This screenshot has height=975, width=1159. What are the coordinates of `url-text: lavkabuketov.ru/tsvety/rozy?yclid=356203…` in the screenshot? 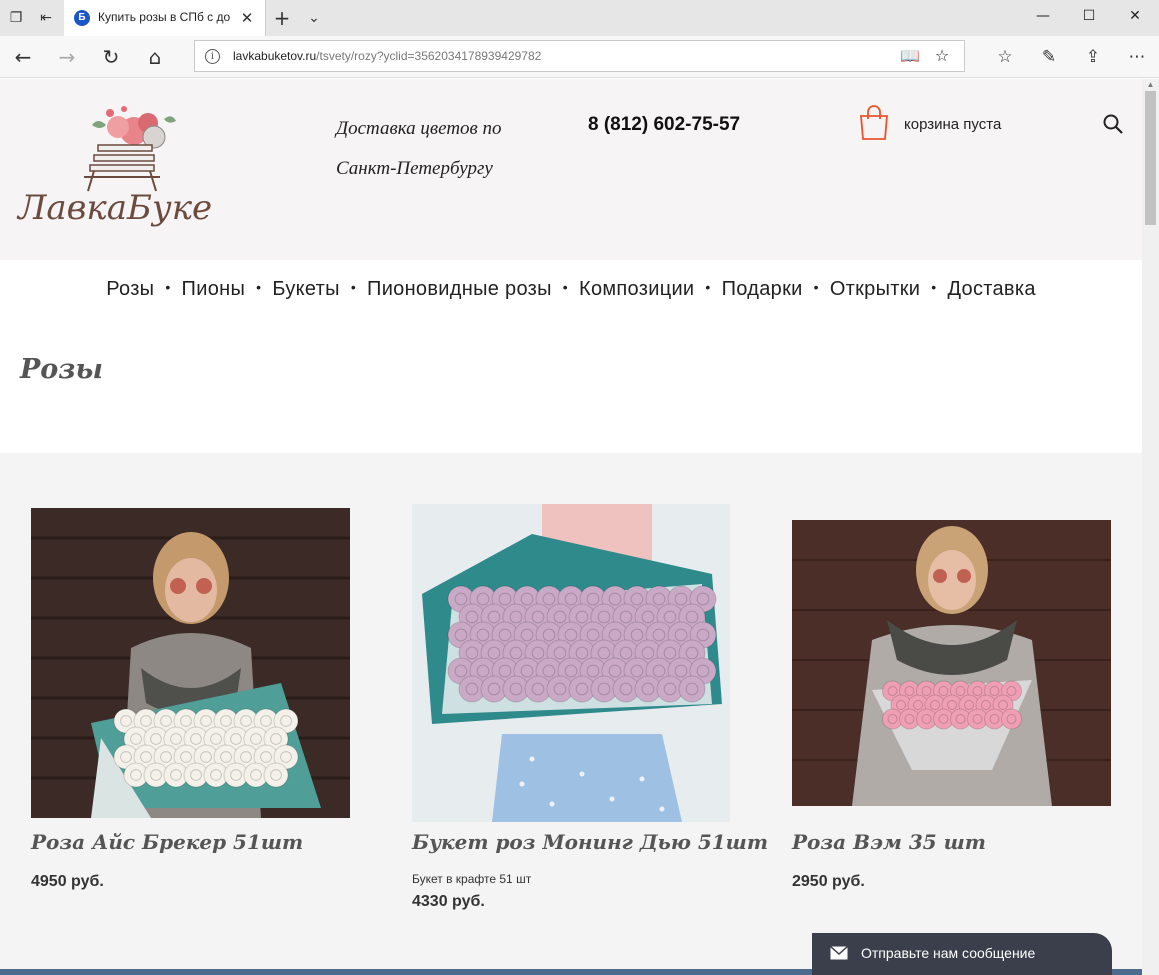 It's located at (387, 56).